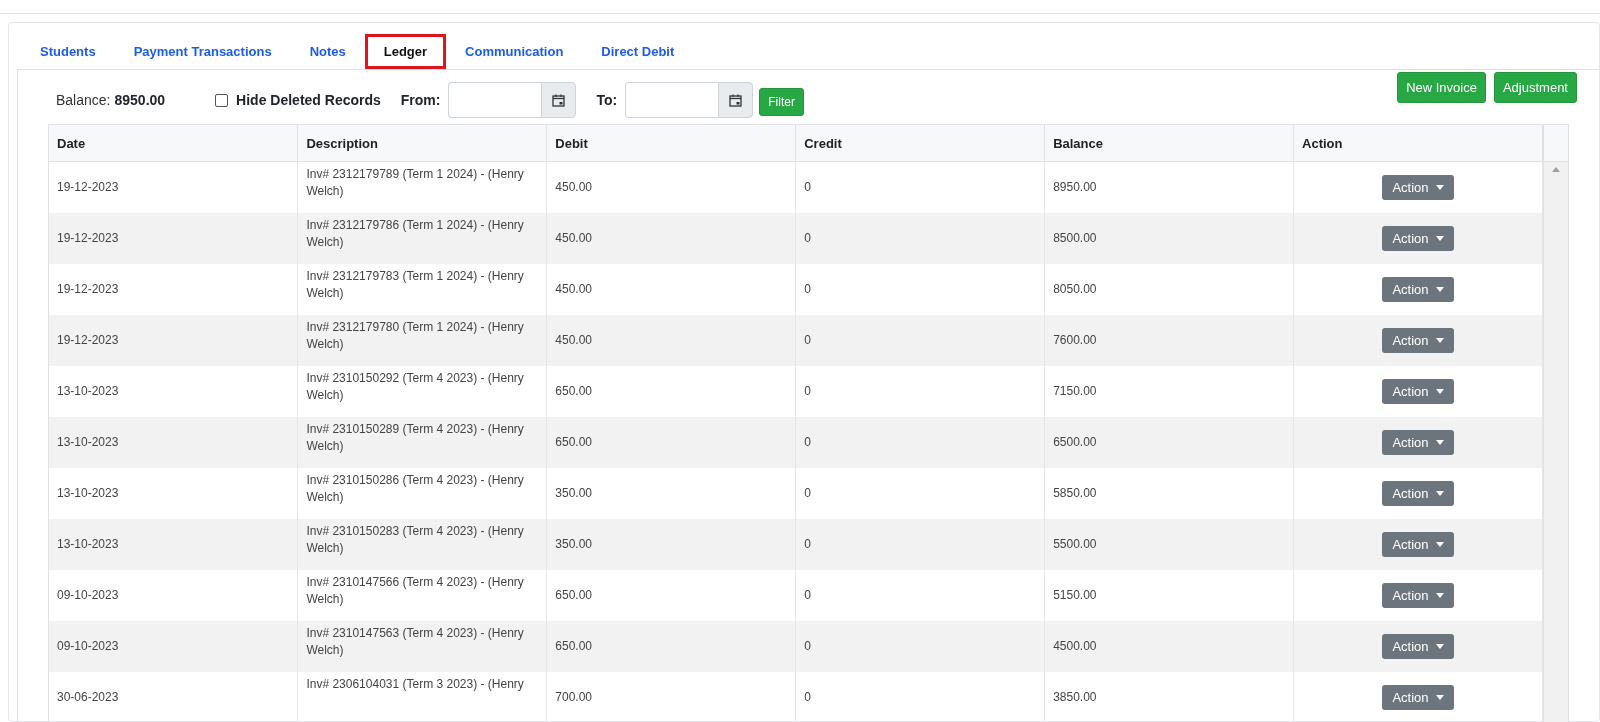 This screenshot has width=1600, height=722. I want to click on tab: Payment Transactions, so click(202, 51).